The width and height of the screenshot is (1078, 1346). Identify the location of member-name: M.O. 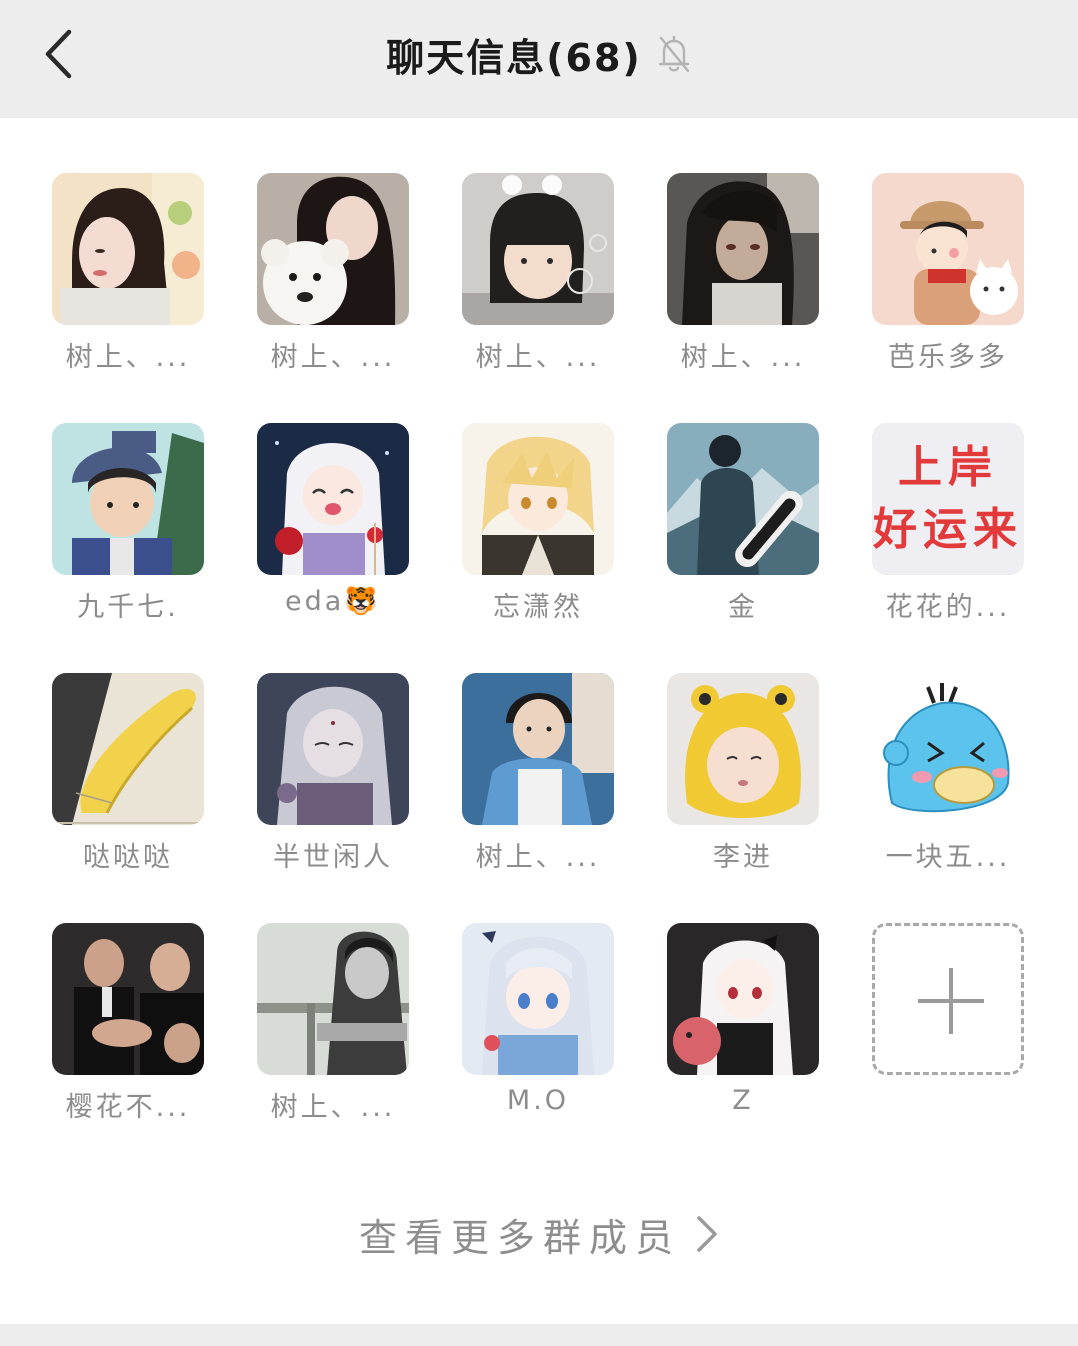
(538, 1100).